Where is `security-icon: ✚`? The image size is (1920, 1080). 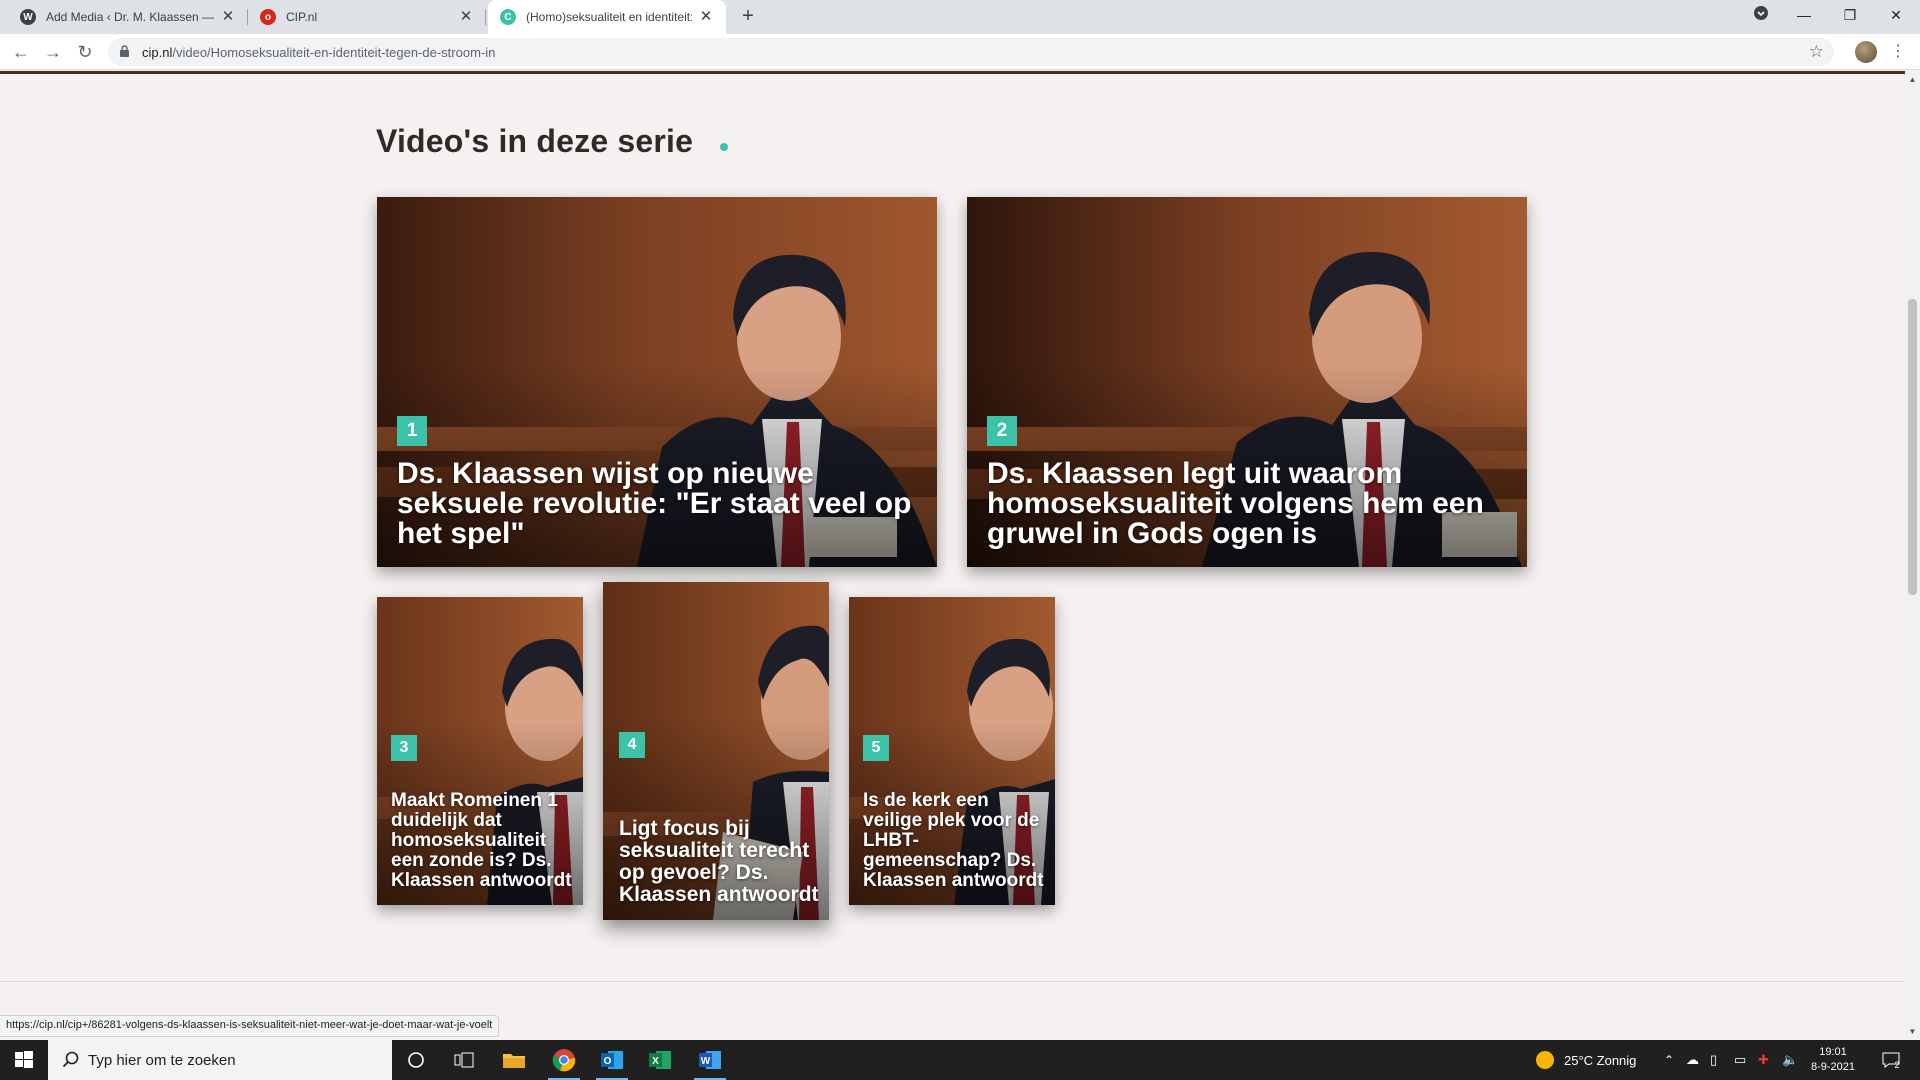 security-icon: ✚ is located at coordinates (1763, 1060).